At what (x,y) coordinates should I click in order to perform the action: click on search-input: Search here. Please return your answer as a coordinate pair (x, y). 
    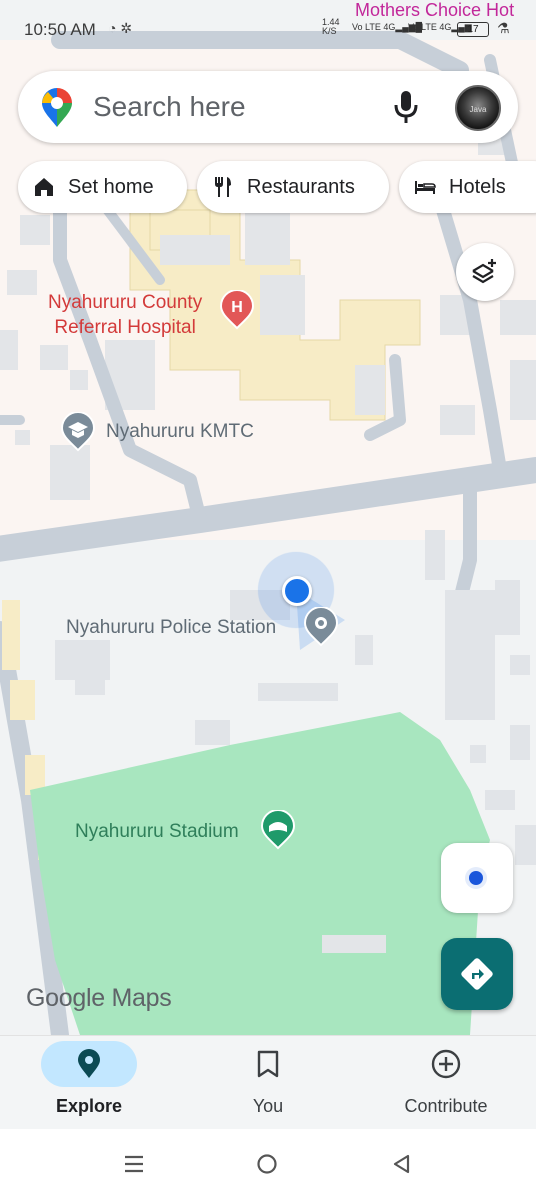
    Looking at the image, I should click on (169, 107).